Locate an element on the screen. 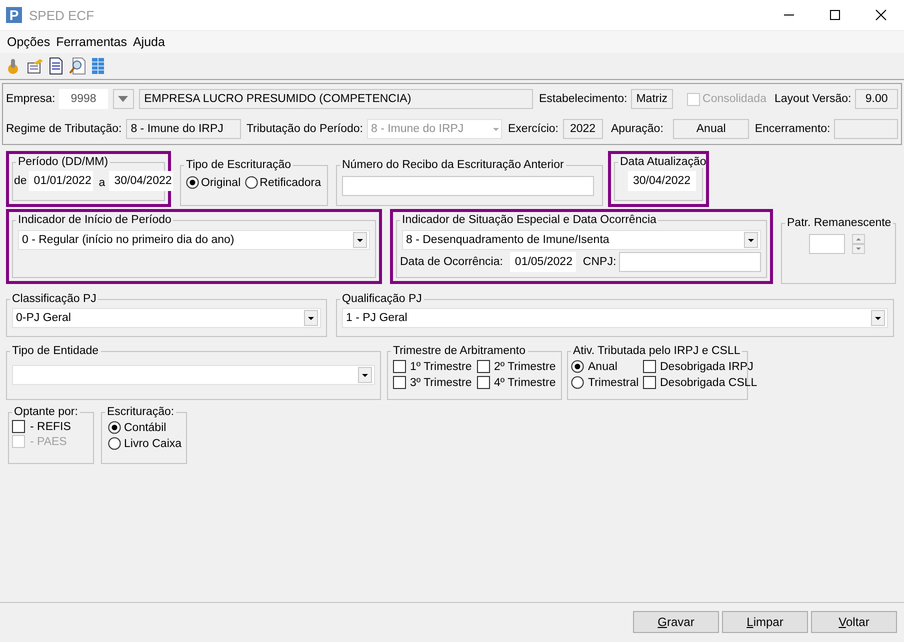 The image size is (904, 642). group-title: Ativ. Tributada pelo IRPJ e CSLL is located at coordinates (657, 351).